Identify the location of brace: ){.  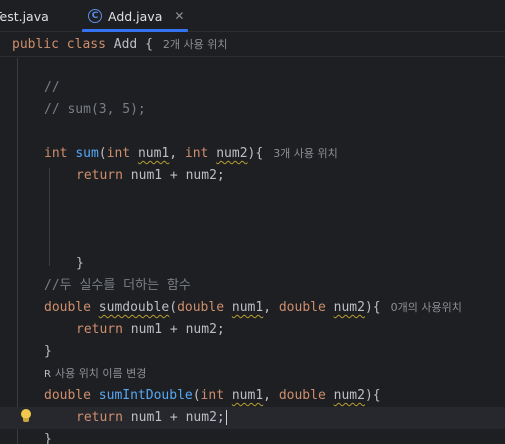
(255, 153).